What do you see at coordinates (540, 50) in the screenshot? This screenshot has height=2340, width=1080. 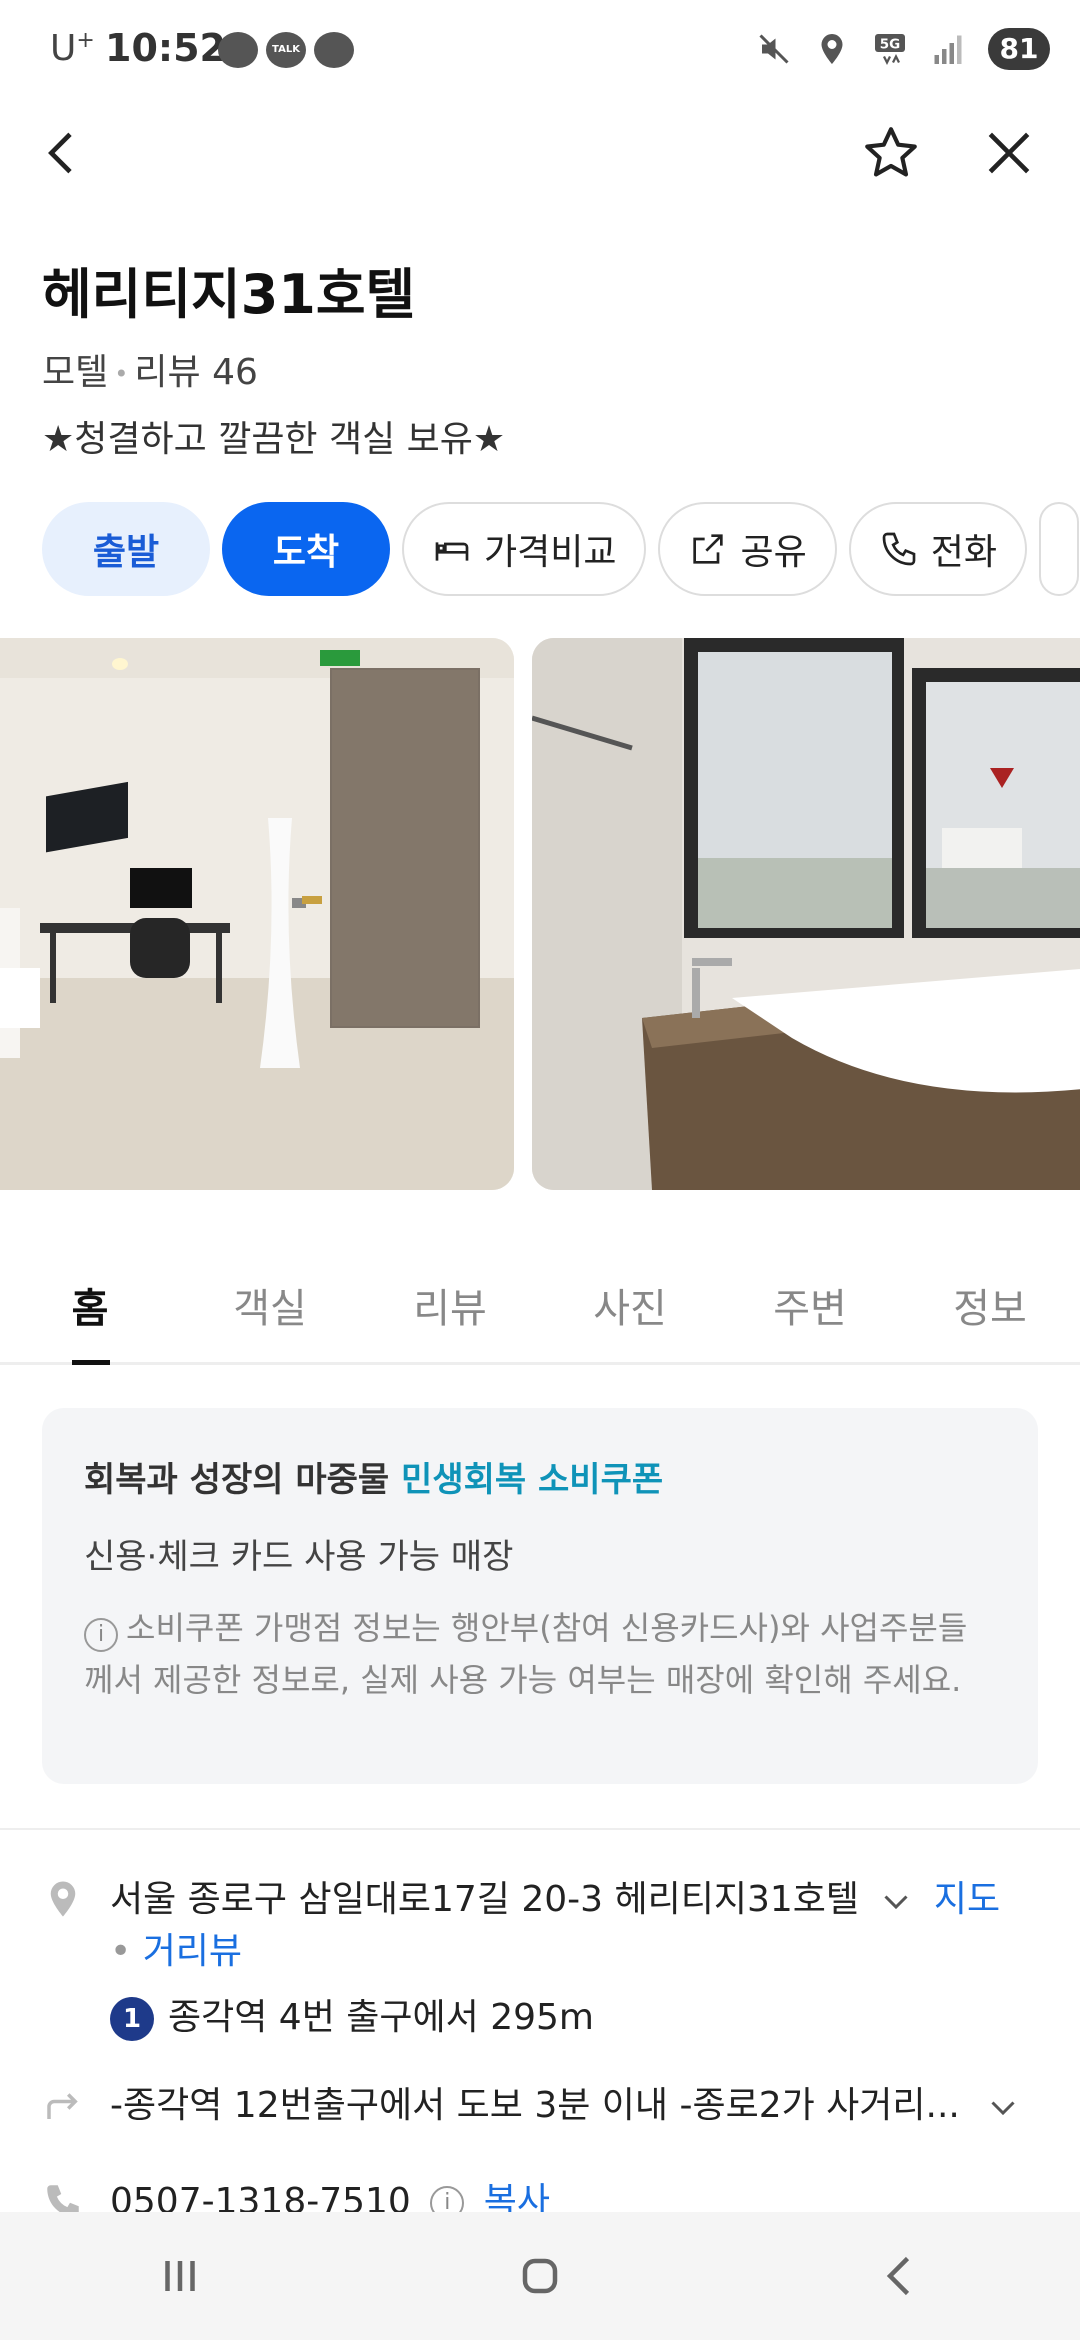 I see `status-bar: U+ 10:52 TALK 5G 81` at bounding box center [540, 50].